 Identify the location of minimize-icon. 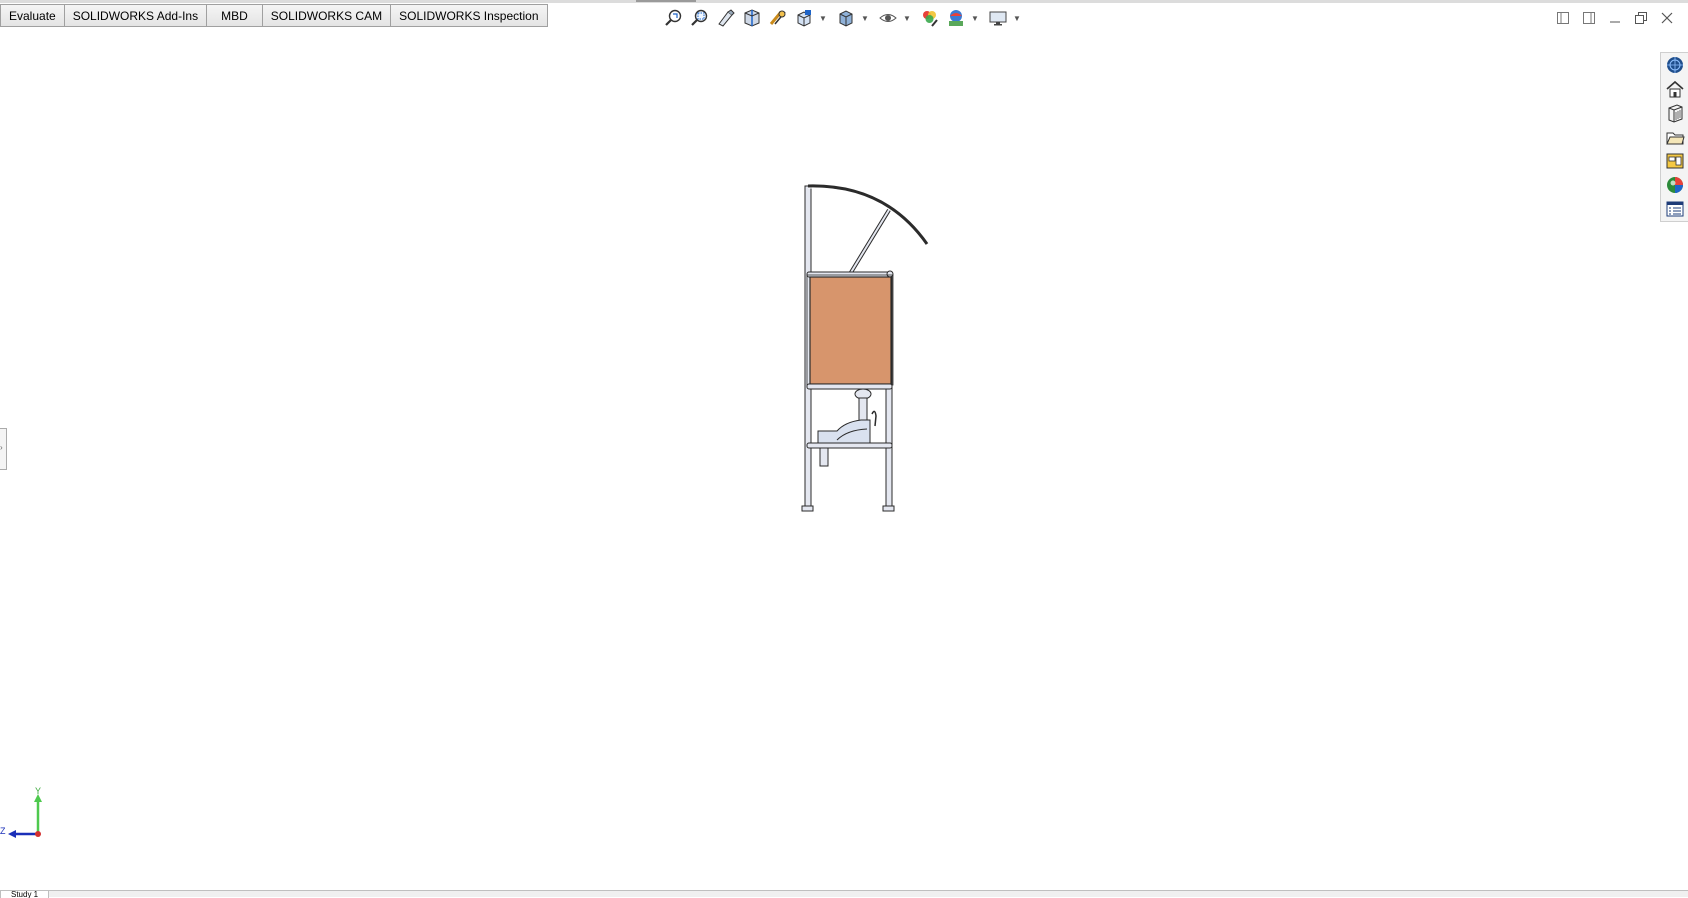
(1615, 18).